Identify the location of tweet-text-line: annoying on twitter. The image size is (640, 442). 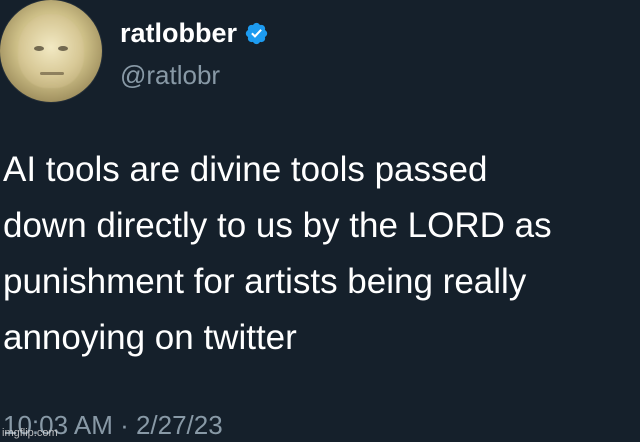
(150, 337).